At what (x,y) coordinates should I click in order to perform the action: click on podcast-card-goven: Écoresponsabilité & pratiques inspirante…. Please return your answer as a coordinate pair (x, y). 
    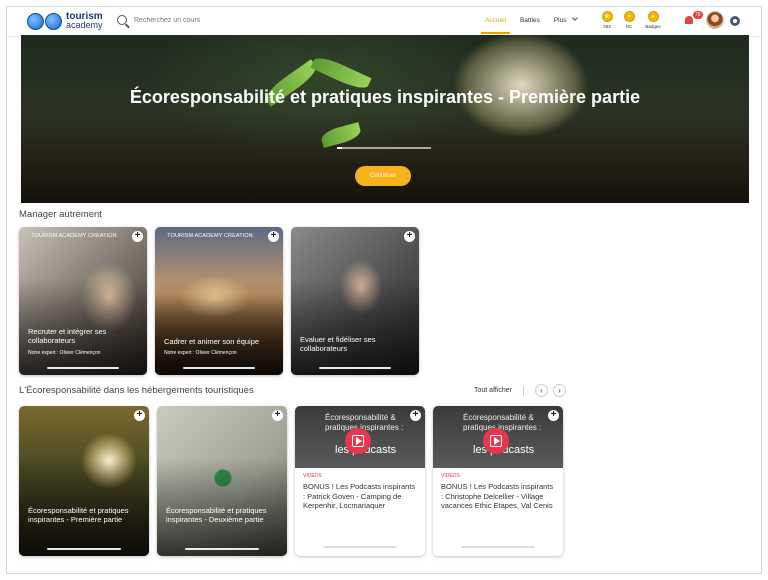
    Looking at the image, I should click on (360, 481).